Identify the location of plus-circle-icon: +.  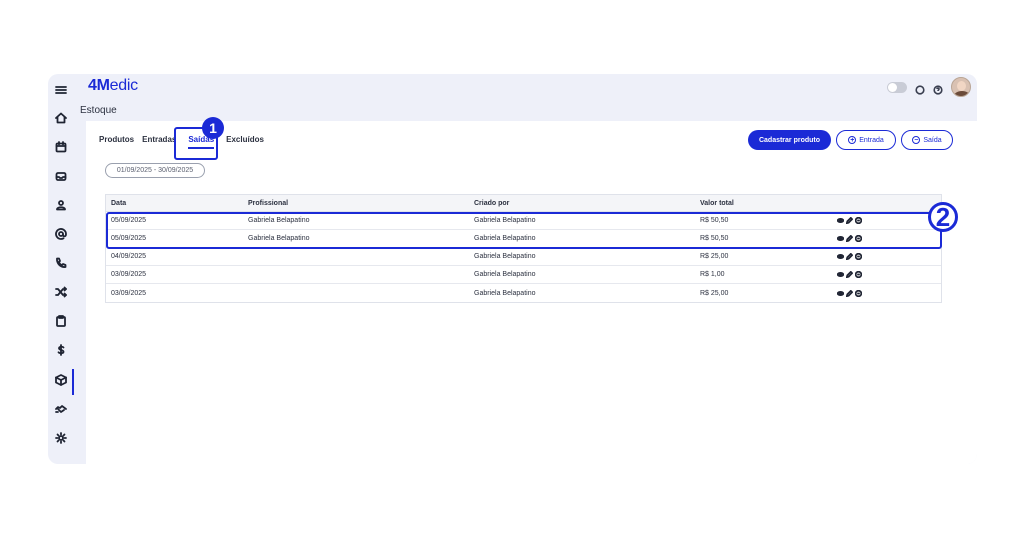
(852, 140).